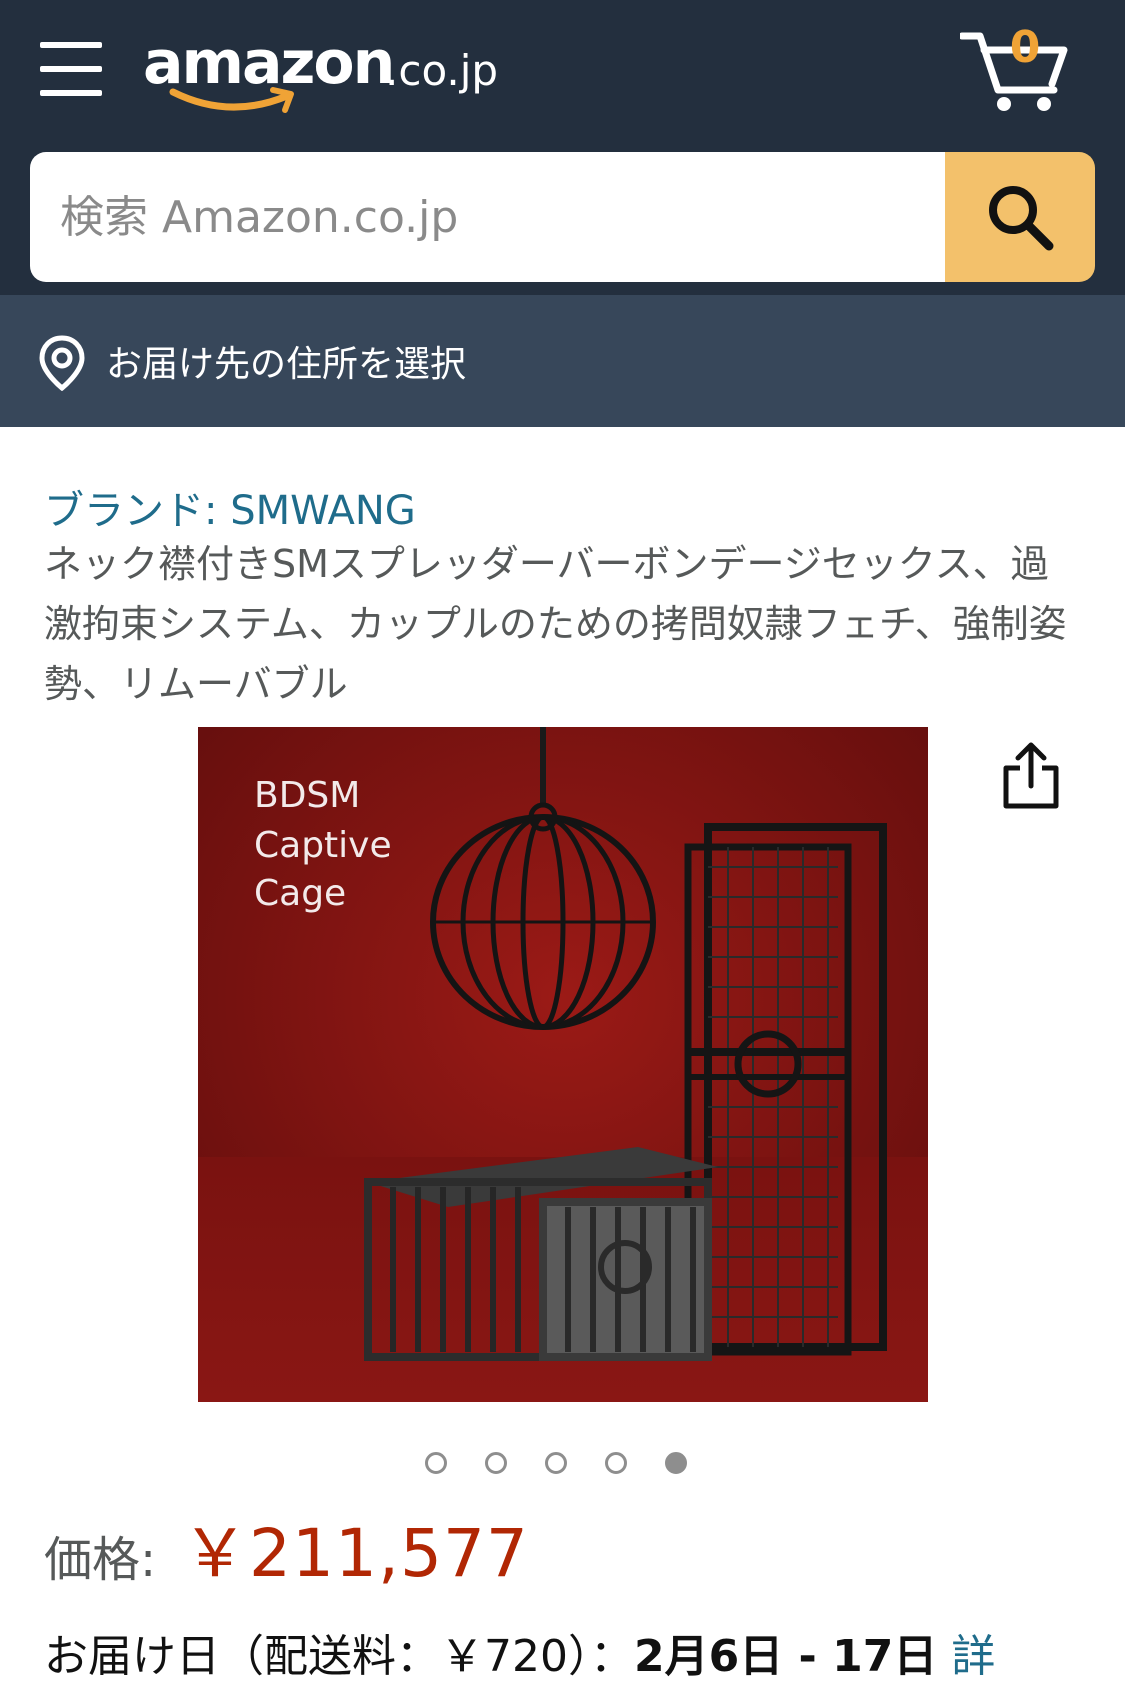 Image resolution: width=1125 pixels, height=1684 pixels. I want to click on search-bar, so click(562, 217).